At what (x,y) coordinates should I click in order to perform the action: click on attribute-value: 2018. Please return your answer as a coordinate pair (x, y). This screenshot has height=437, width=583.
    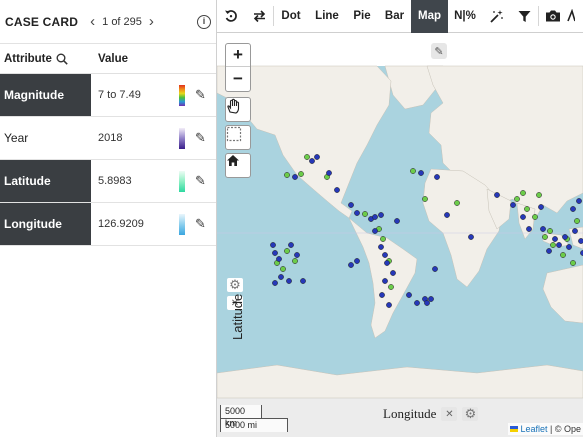
    Looking at the image, I should click on (110, 138).